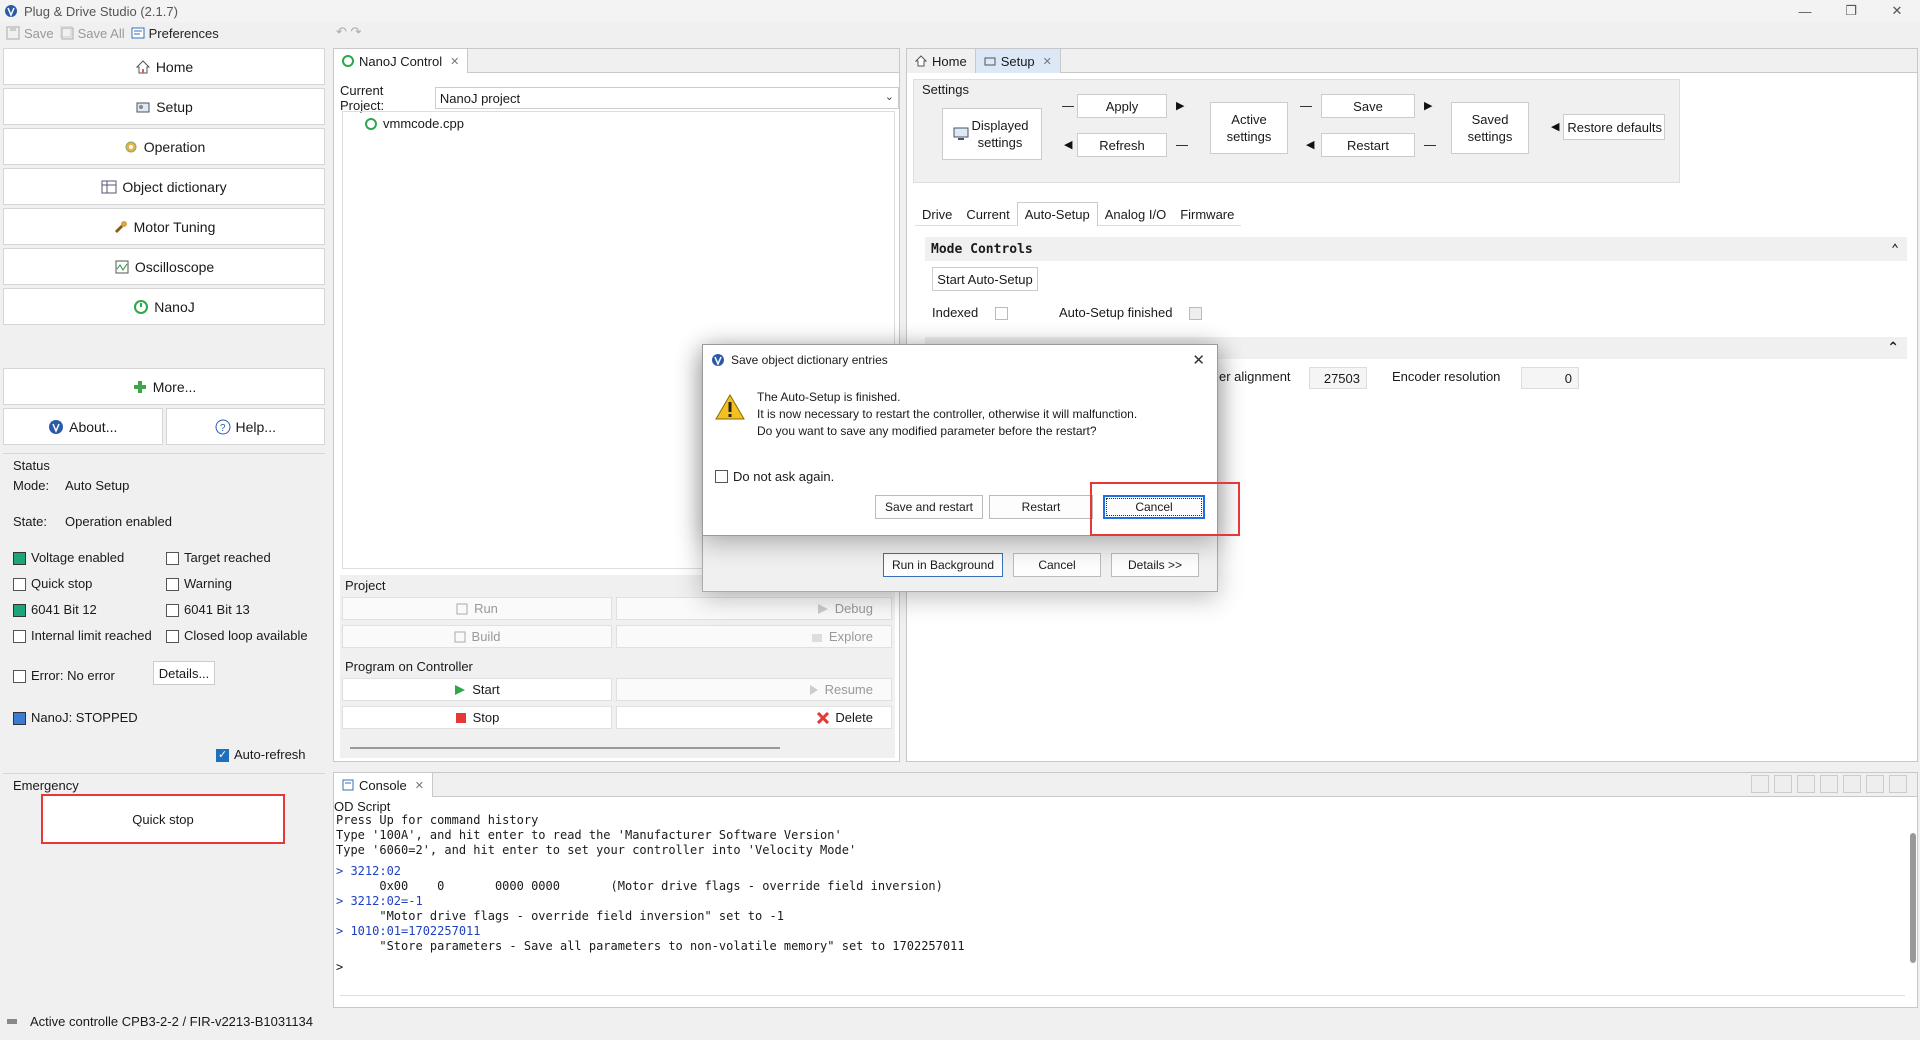 The width and height of the screenshot is (1920, 1040). What do you see at coordinates (477, 608) in the screenshot?
I see `run-button: Run` at bounding box center [477, 608].